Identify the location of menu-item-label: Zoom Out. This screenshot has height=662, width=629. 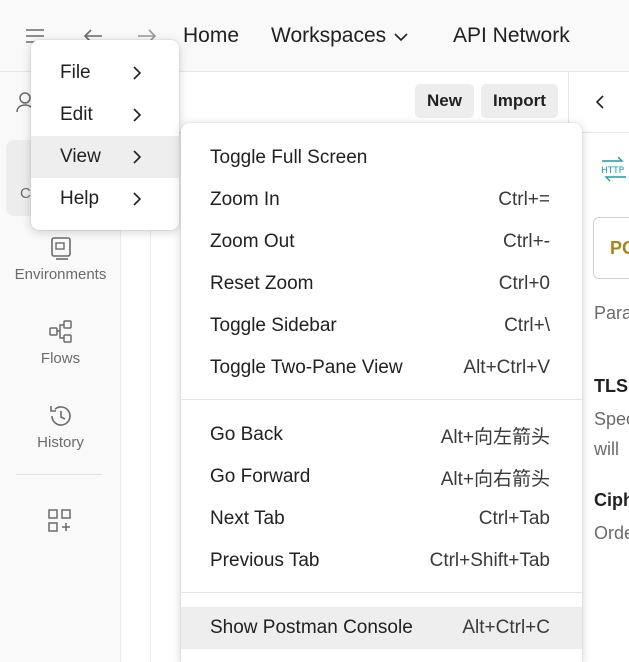
(252, 241).